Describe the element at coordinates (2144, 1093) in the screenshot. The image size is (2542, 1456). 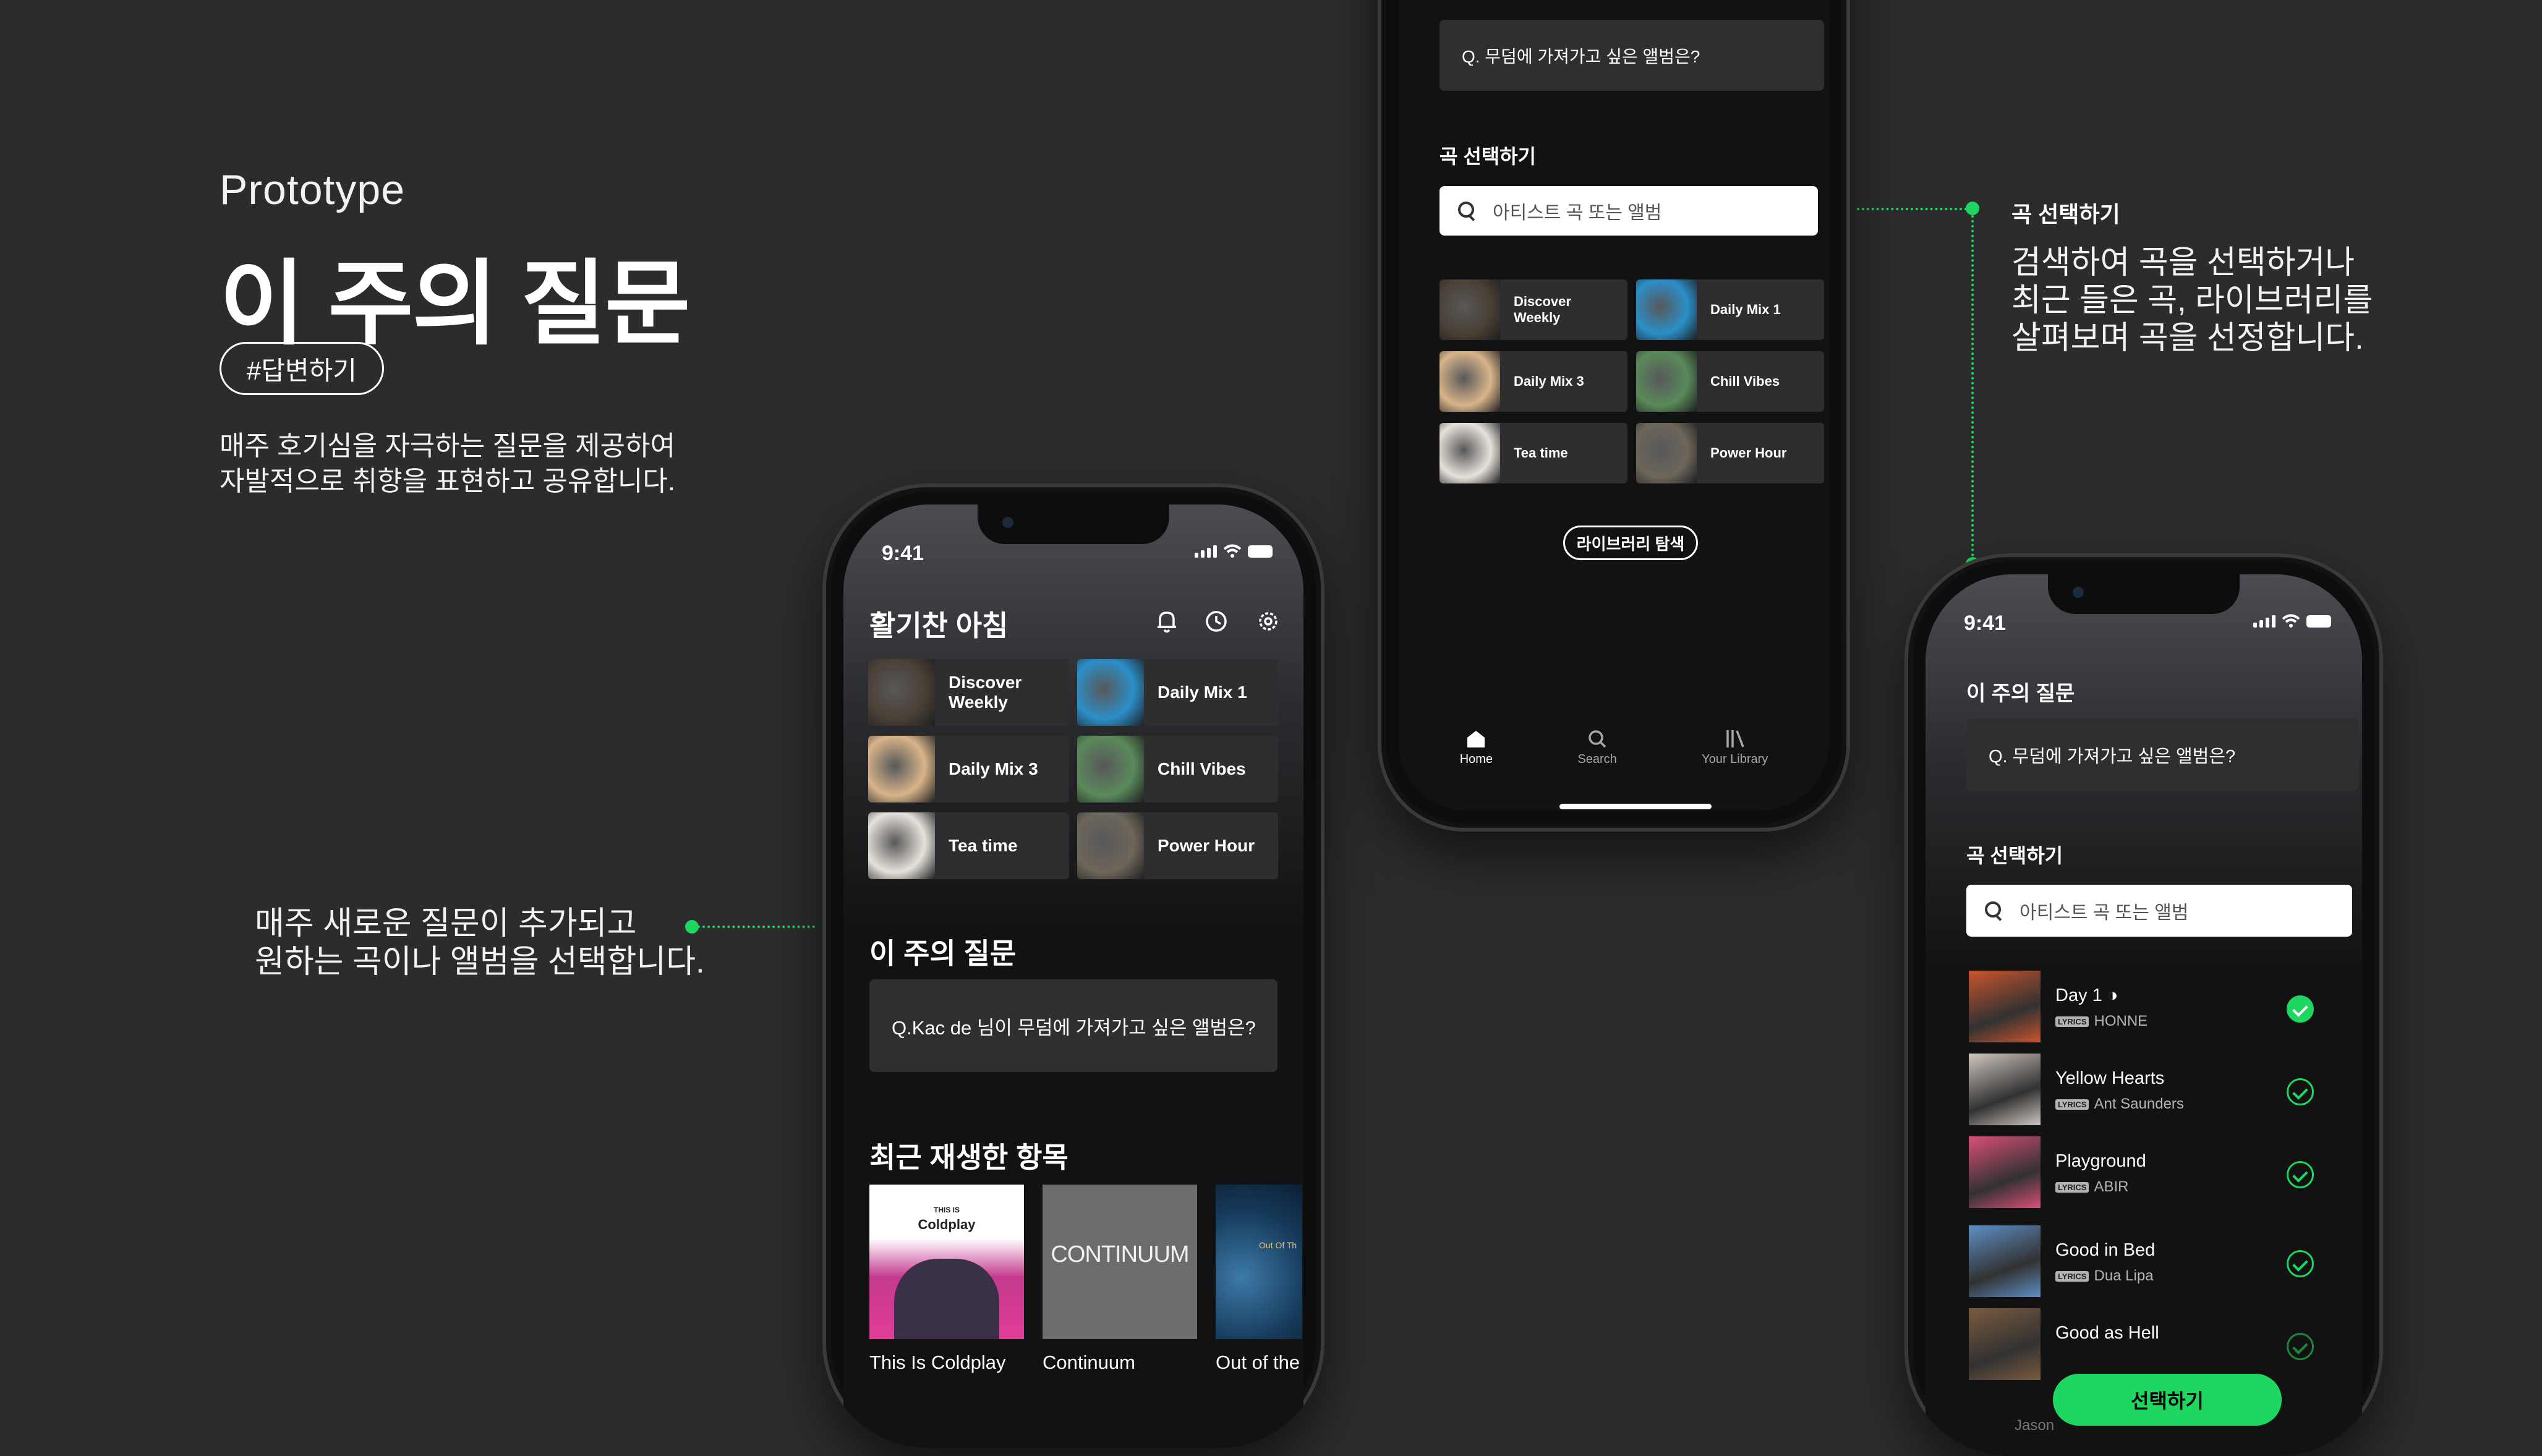
I see `song-row: Yellow Hearts LYRICS Ant Saunders` at that location.